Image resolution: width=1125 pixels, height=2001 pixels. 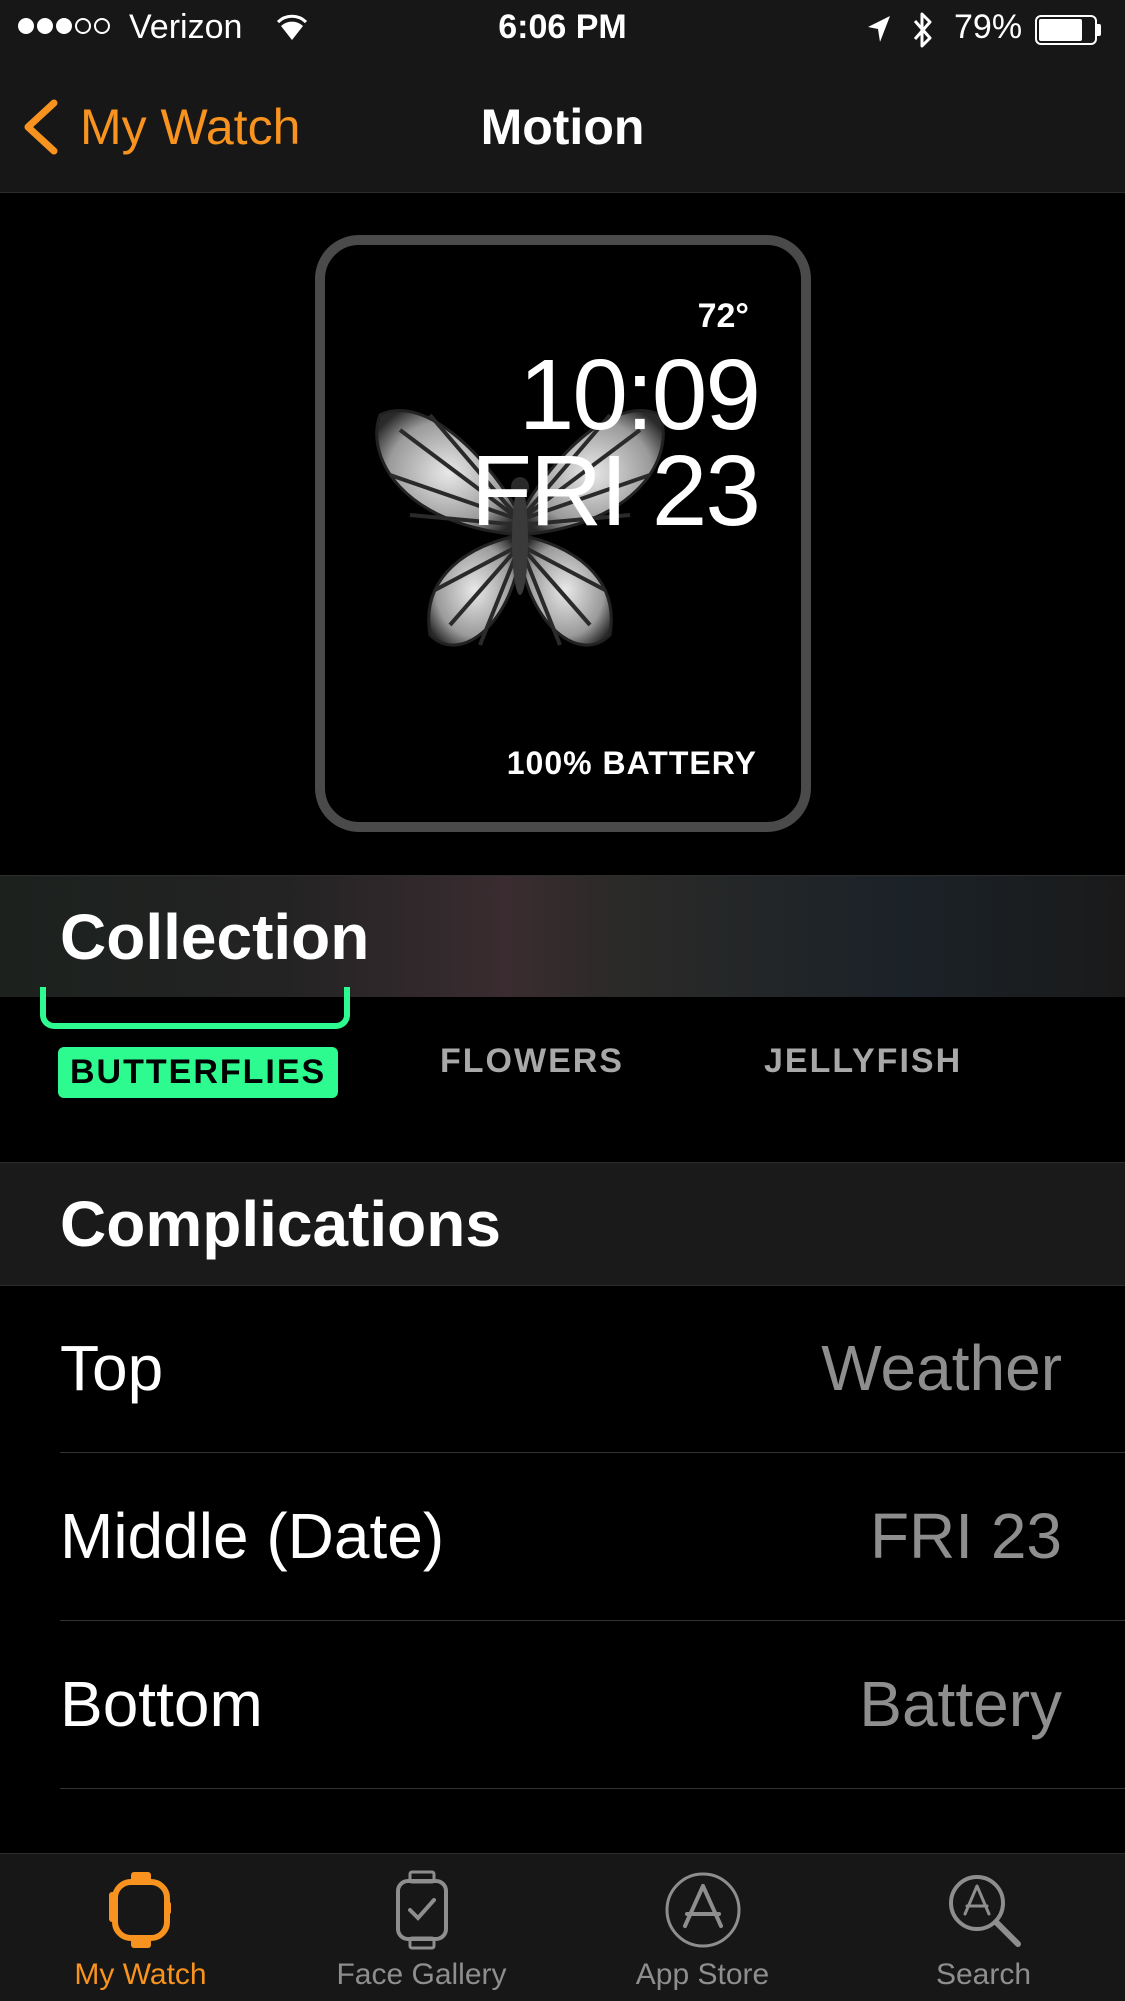 I want to click on complication-label: Top, so click(x=112, y=1368).